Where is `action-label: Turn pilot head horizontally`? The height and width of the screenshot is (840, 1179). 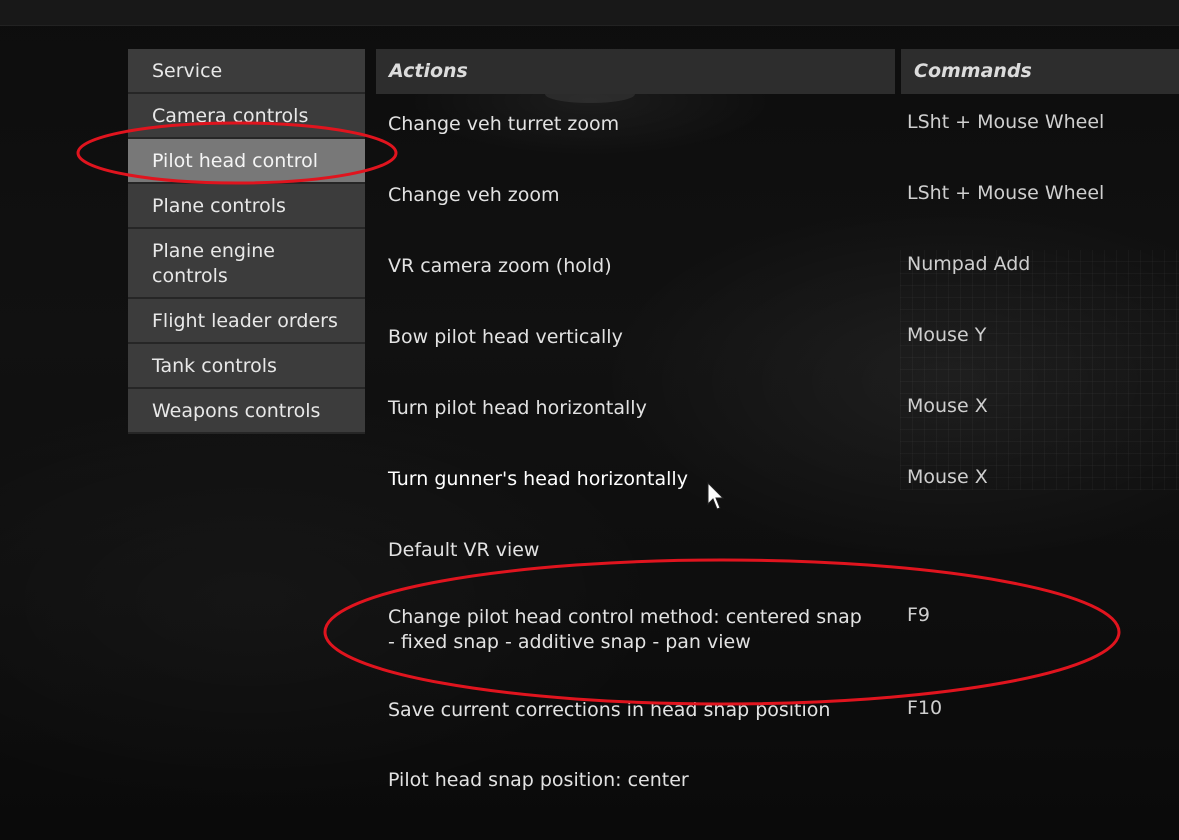 action-label: Turn pilot head horizontally is located at coordinates (517, 408).